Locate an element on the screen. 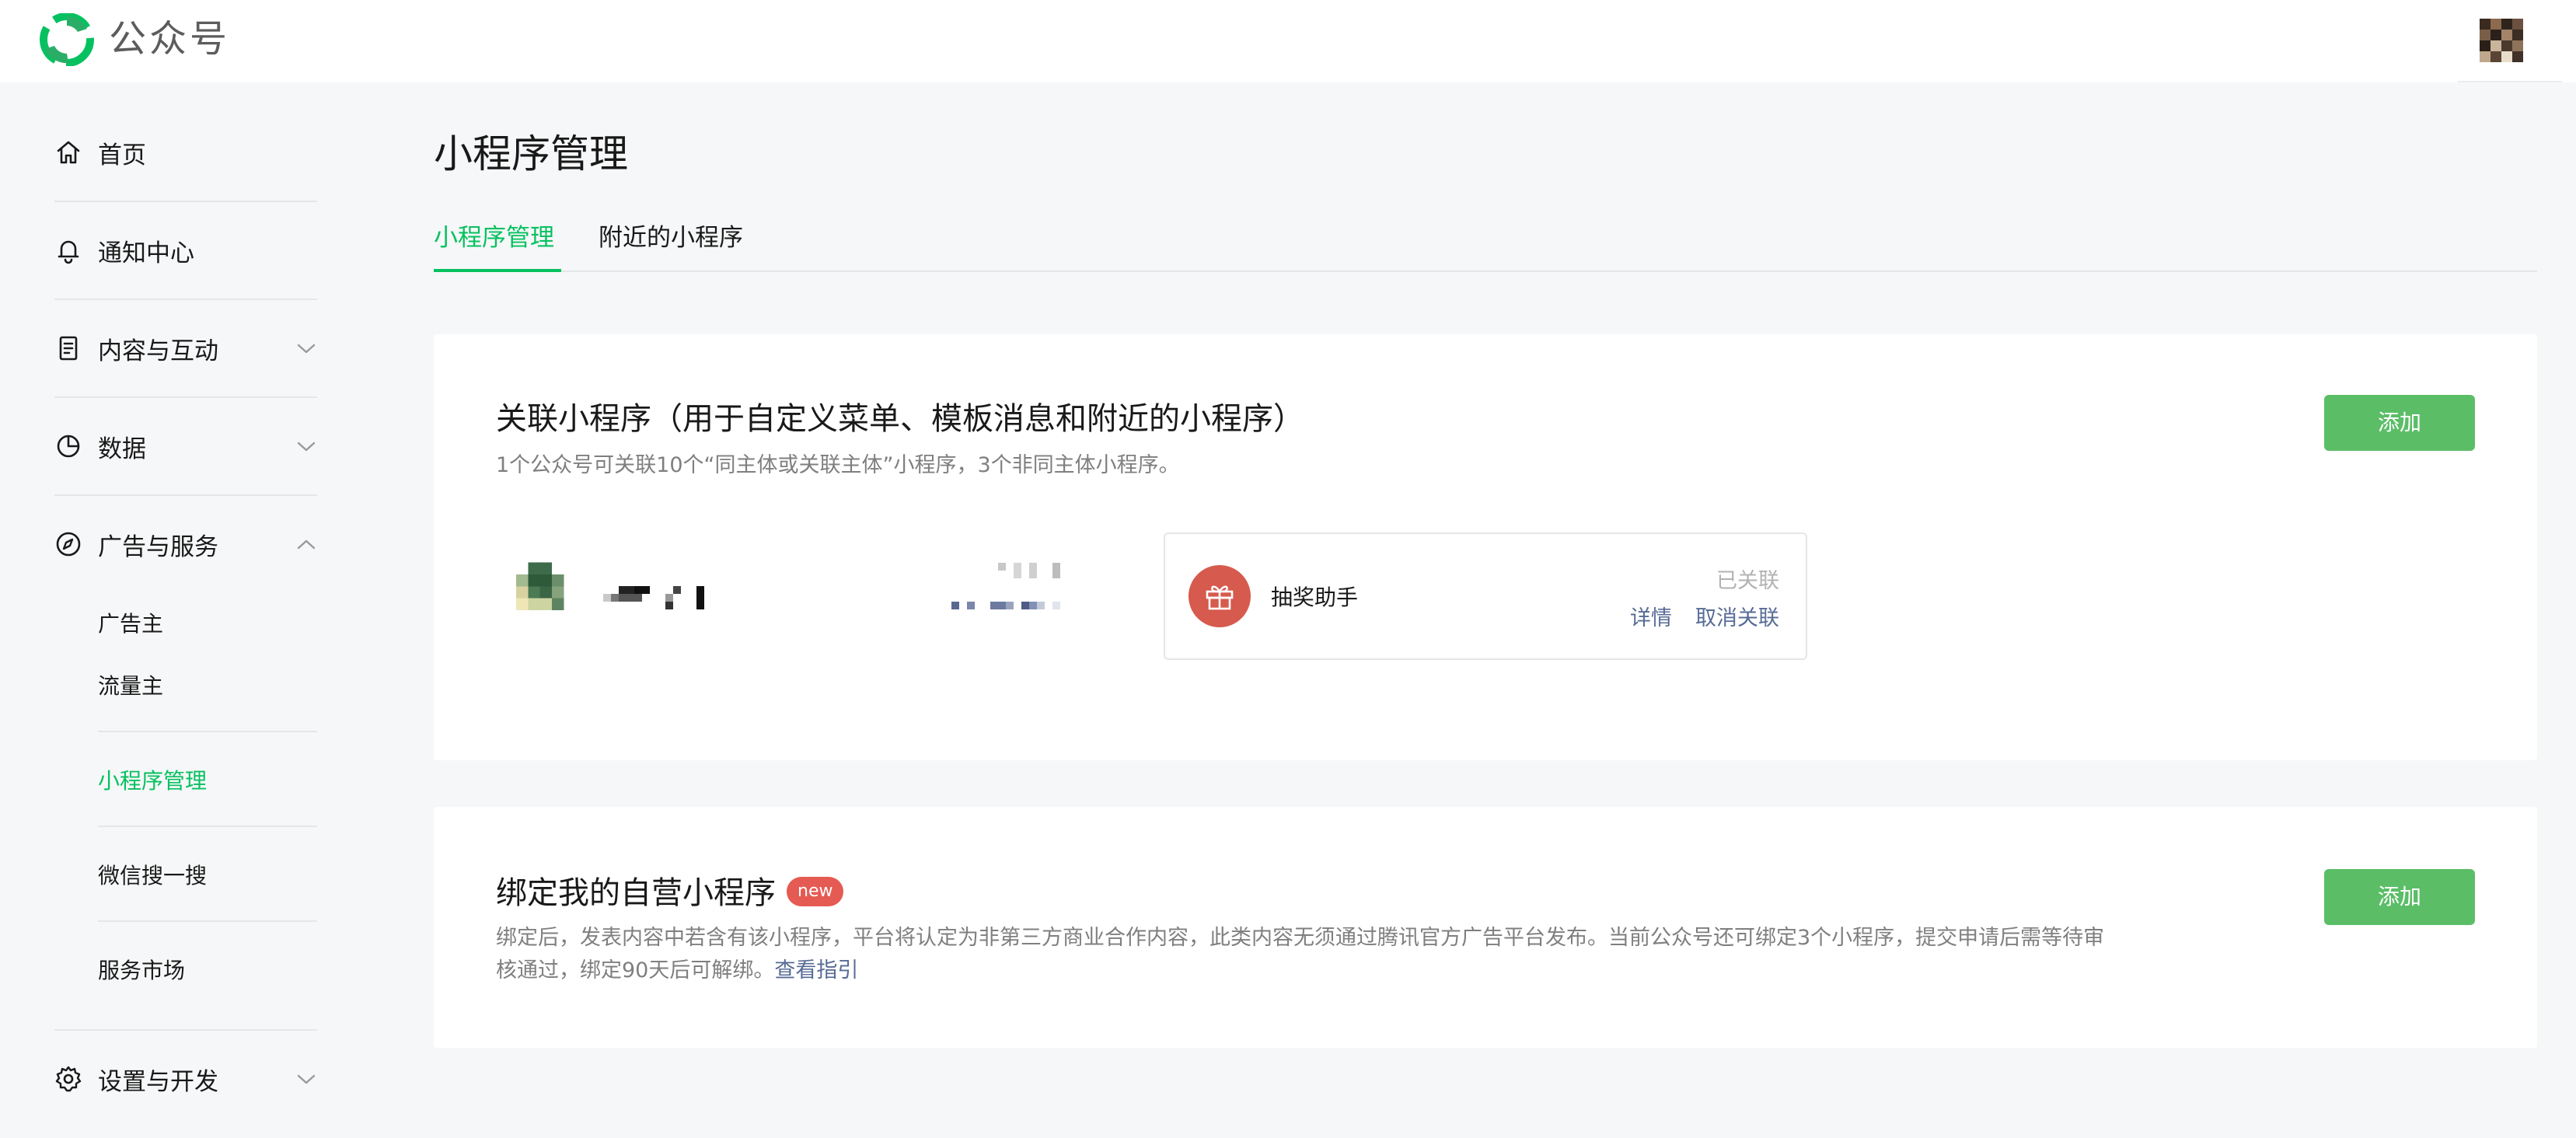  tab-bar: 小程序管理 附近的小程序 is located at coordinates (1486, 244).